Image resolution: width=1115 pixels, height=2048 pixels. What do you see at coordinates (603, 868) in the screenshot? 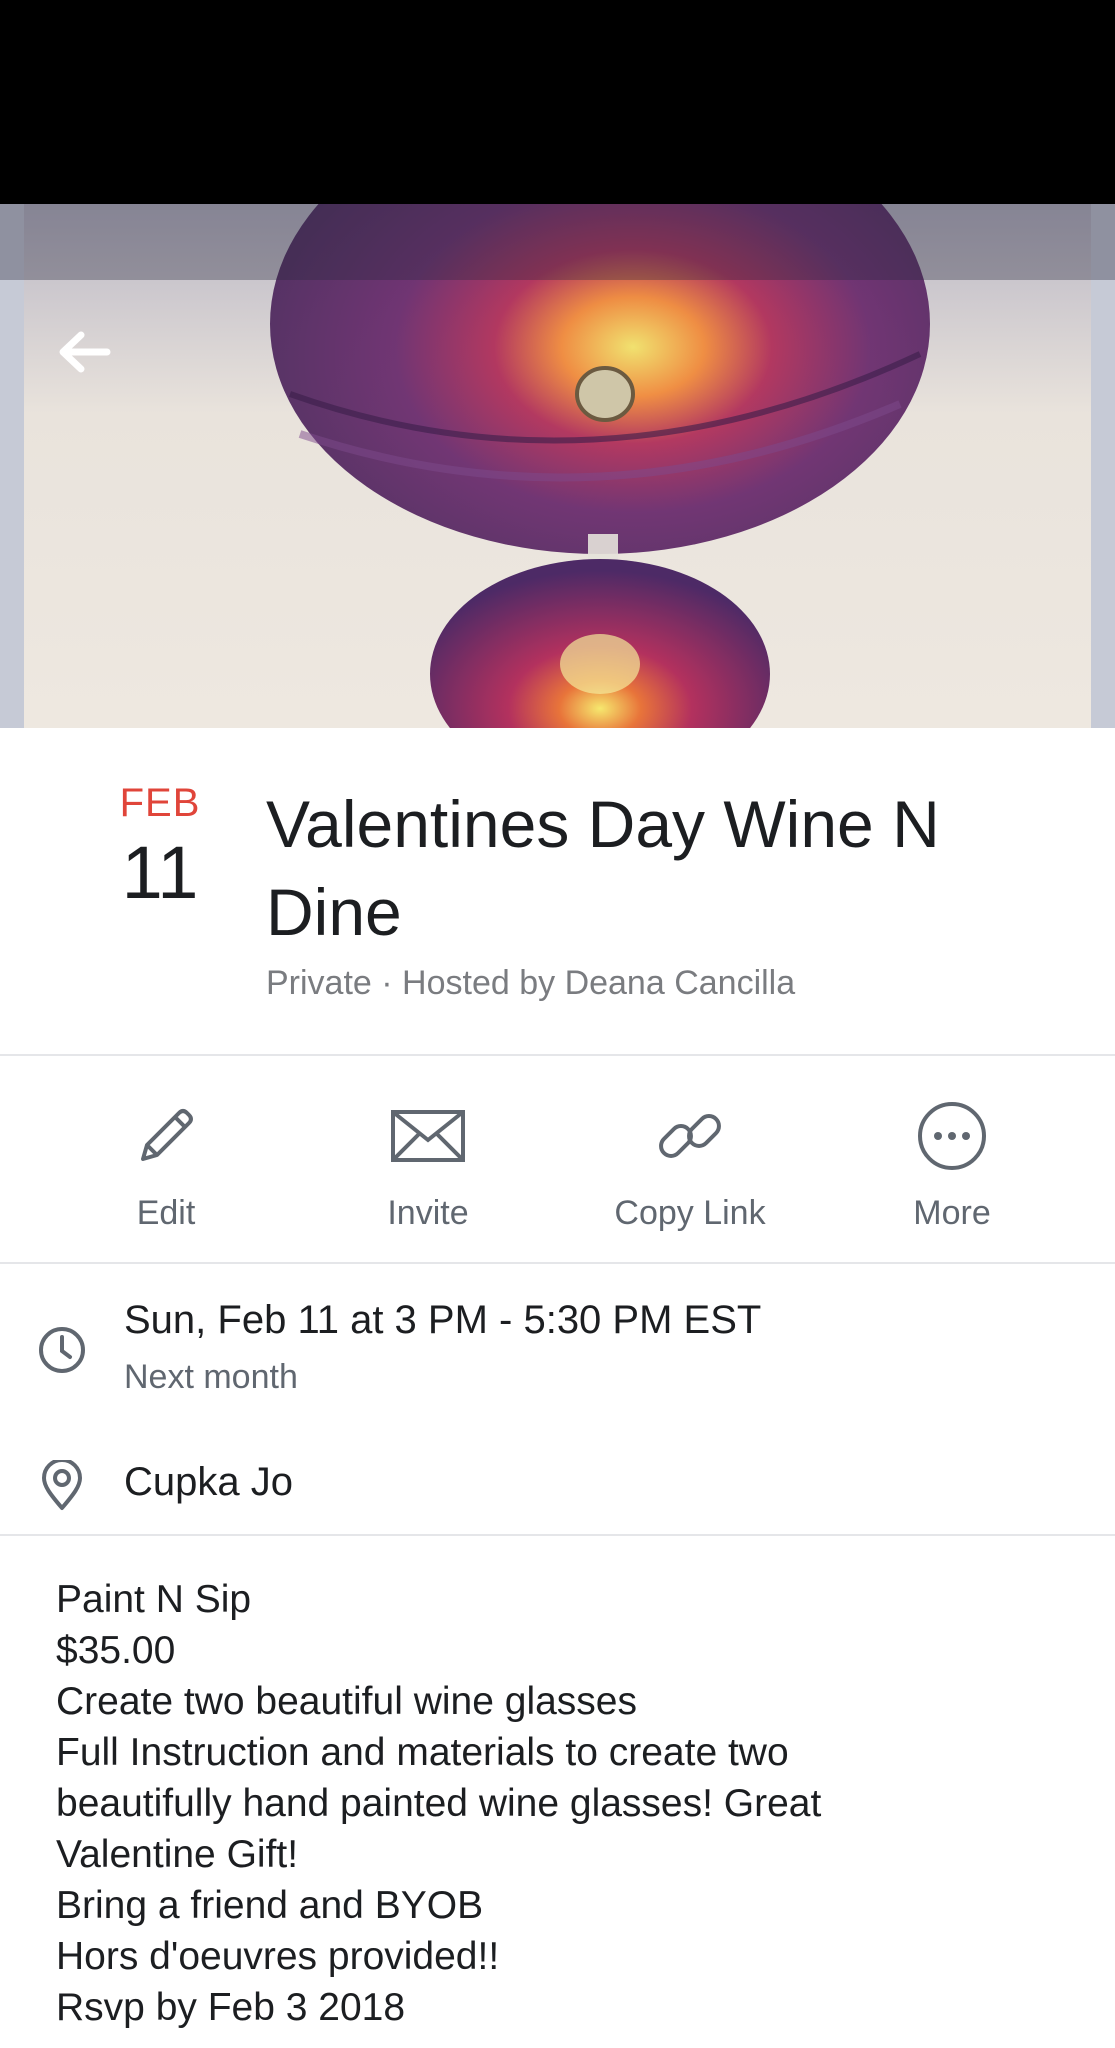
I see `event-title: Valentines Day Wine N Dine` at bounding box center [603, 868].